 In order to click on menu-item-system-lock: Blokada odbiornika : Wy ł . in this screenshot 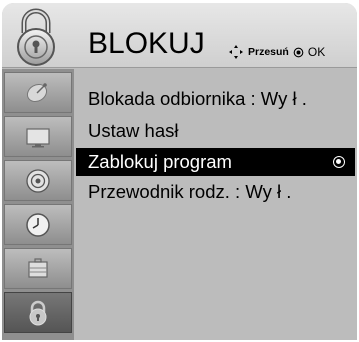, I will do `click(219, 99)`.